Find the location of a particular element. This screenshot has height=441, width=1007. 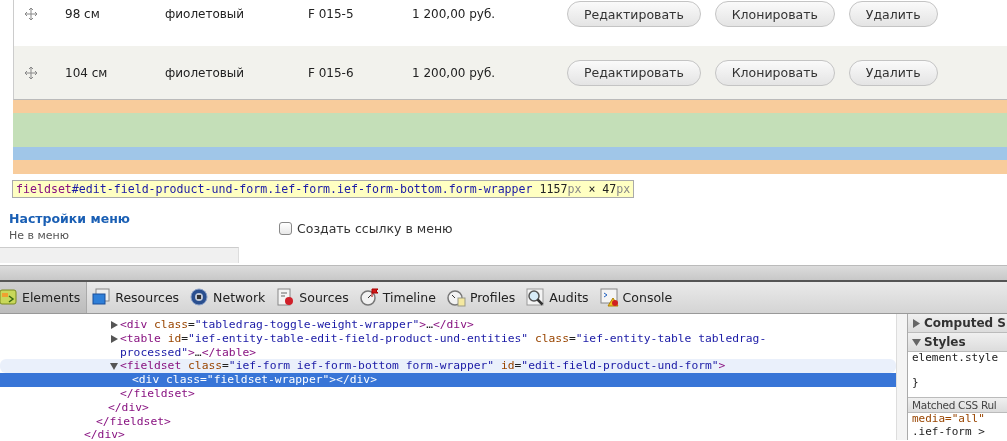

sku-cell-text: F 015-5 is located at coordinates (331, 14).